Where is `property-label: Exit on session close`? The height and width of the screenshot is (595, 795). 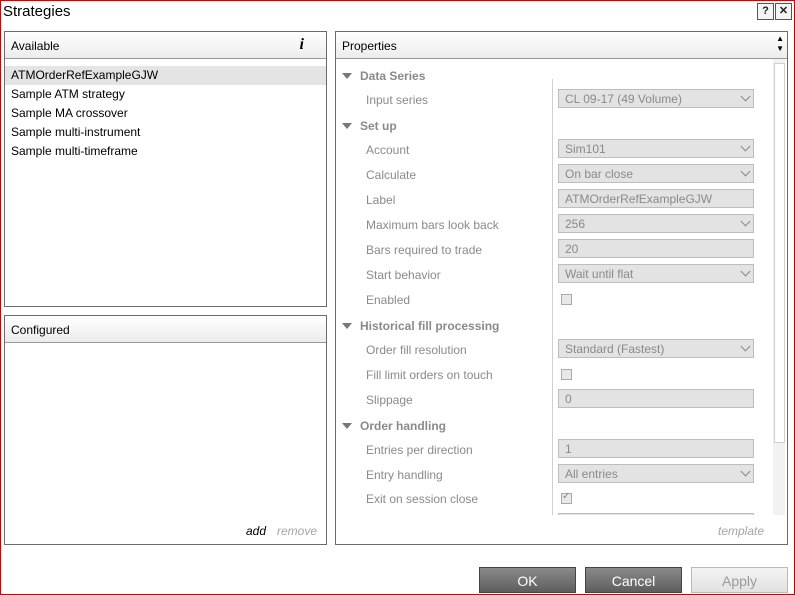 property-label: Exit on session close is located at coordinates (422, 499).